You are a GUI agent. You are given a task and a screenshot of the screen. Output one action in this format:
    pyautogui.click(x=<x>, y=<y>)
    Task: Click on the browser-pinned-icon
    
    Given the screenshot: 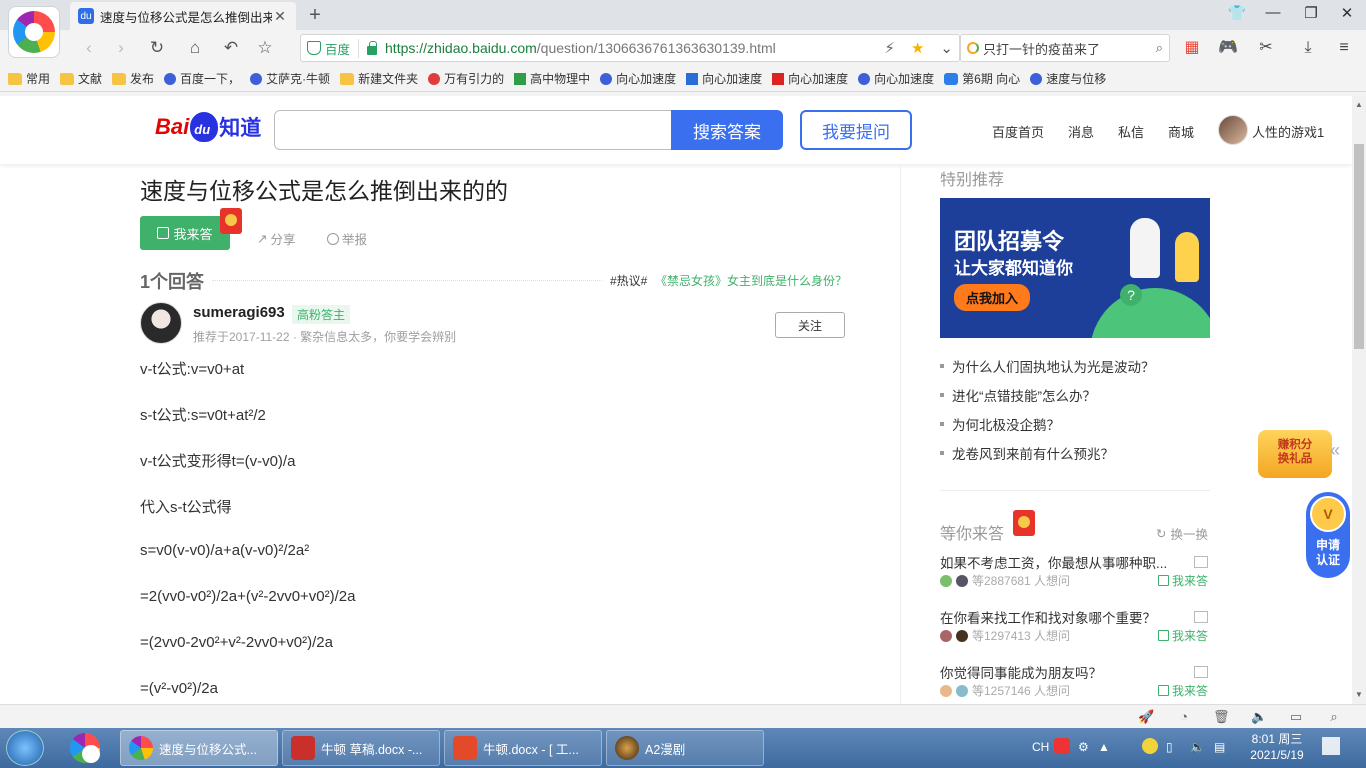 What is the action you would take?
    pyautogui.click(x=85, y=748)
    